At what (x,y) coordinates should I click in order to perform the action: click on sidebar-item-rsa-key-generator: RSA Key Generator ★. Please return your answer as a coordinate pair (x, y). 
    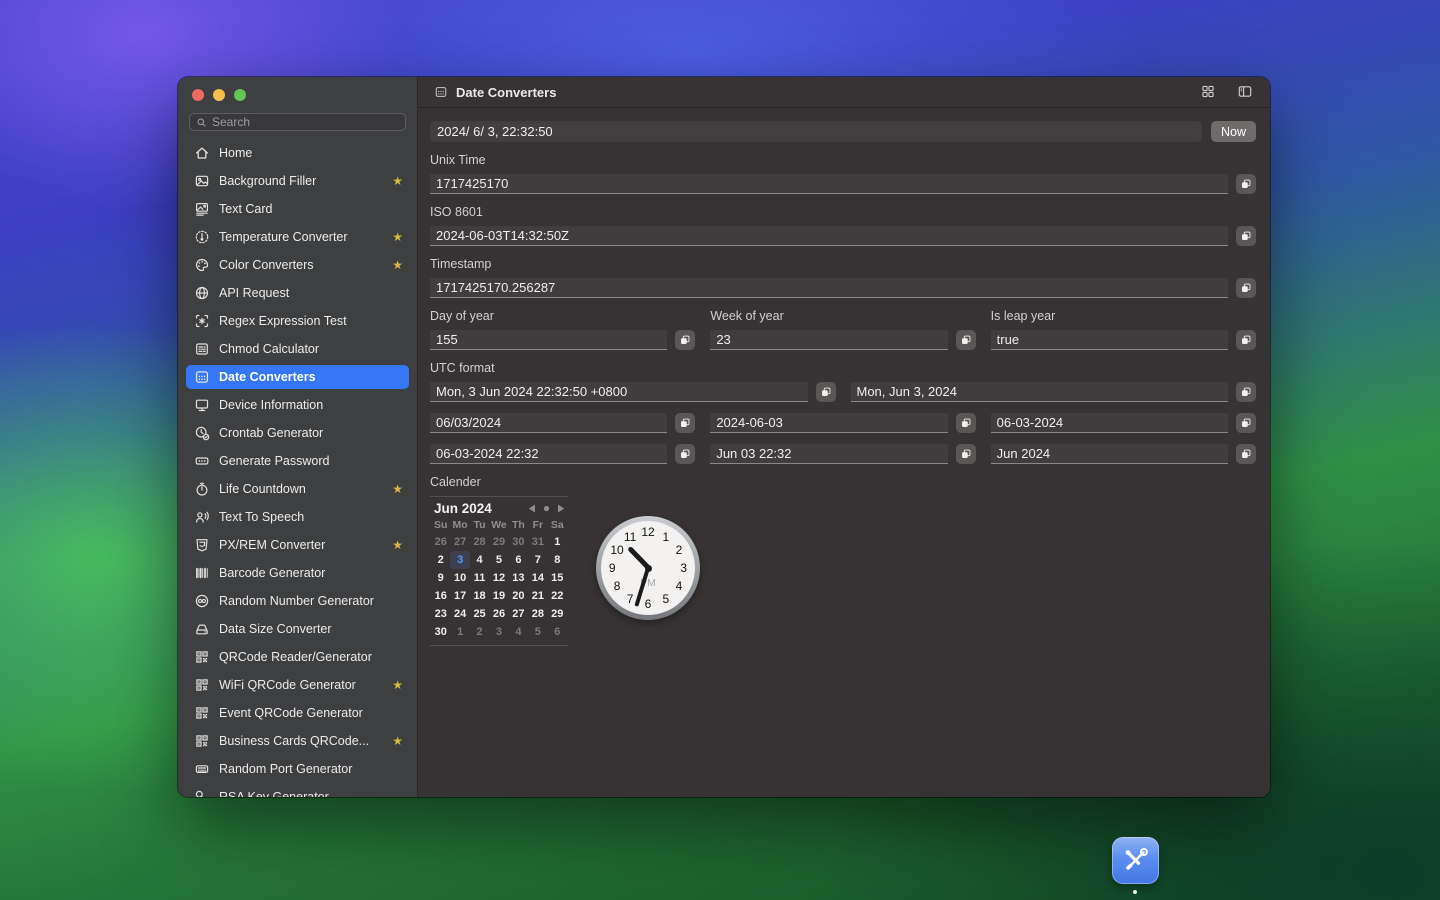
    Looking at the image, I should click on (297, 791).